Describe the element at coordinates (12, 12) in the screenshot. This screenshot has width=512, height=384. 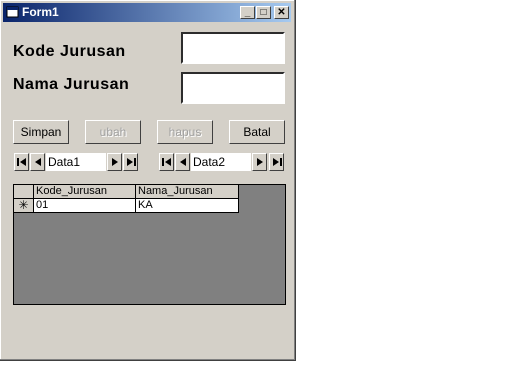
I see `form-icon` at that location.